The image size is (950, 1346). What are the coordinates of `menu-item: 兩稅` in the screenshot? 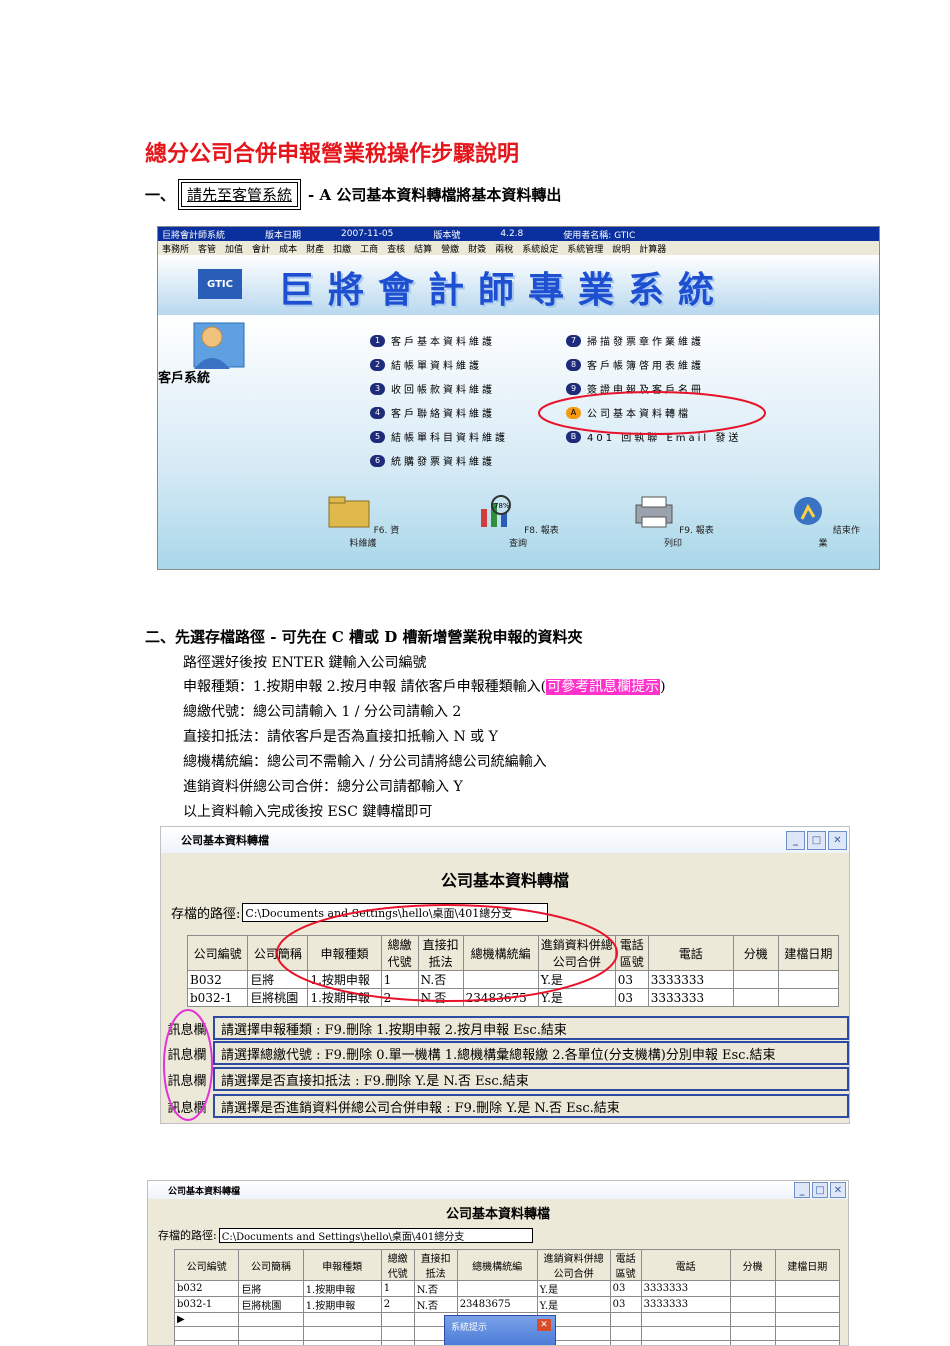 It's located at (504, 248).